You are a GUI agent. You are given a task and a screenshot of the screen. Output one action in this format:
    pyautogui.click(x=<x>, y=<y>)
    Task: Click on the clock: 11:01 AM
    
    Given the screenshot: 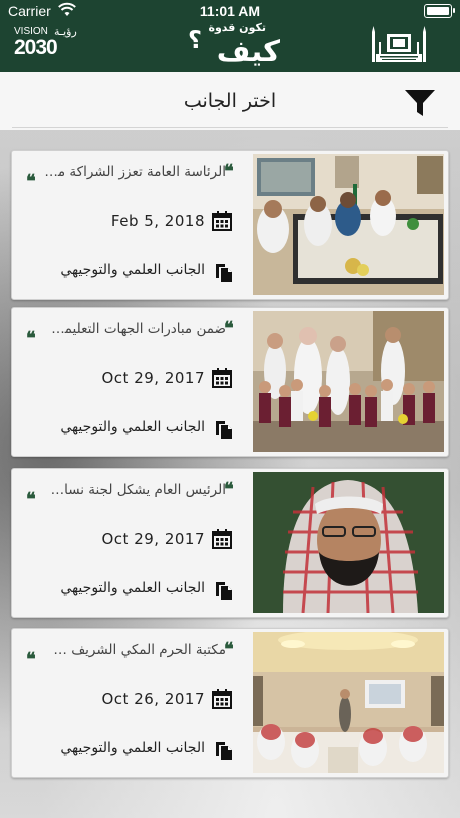 What is the action you would take?
    pyautogui.click(x=230, y=11)
    